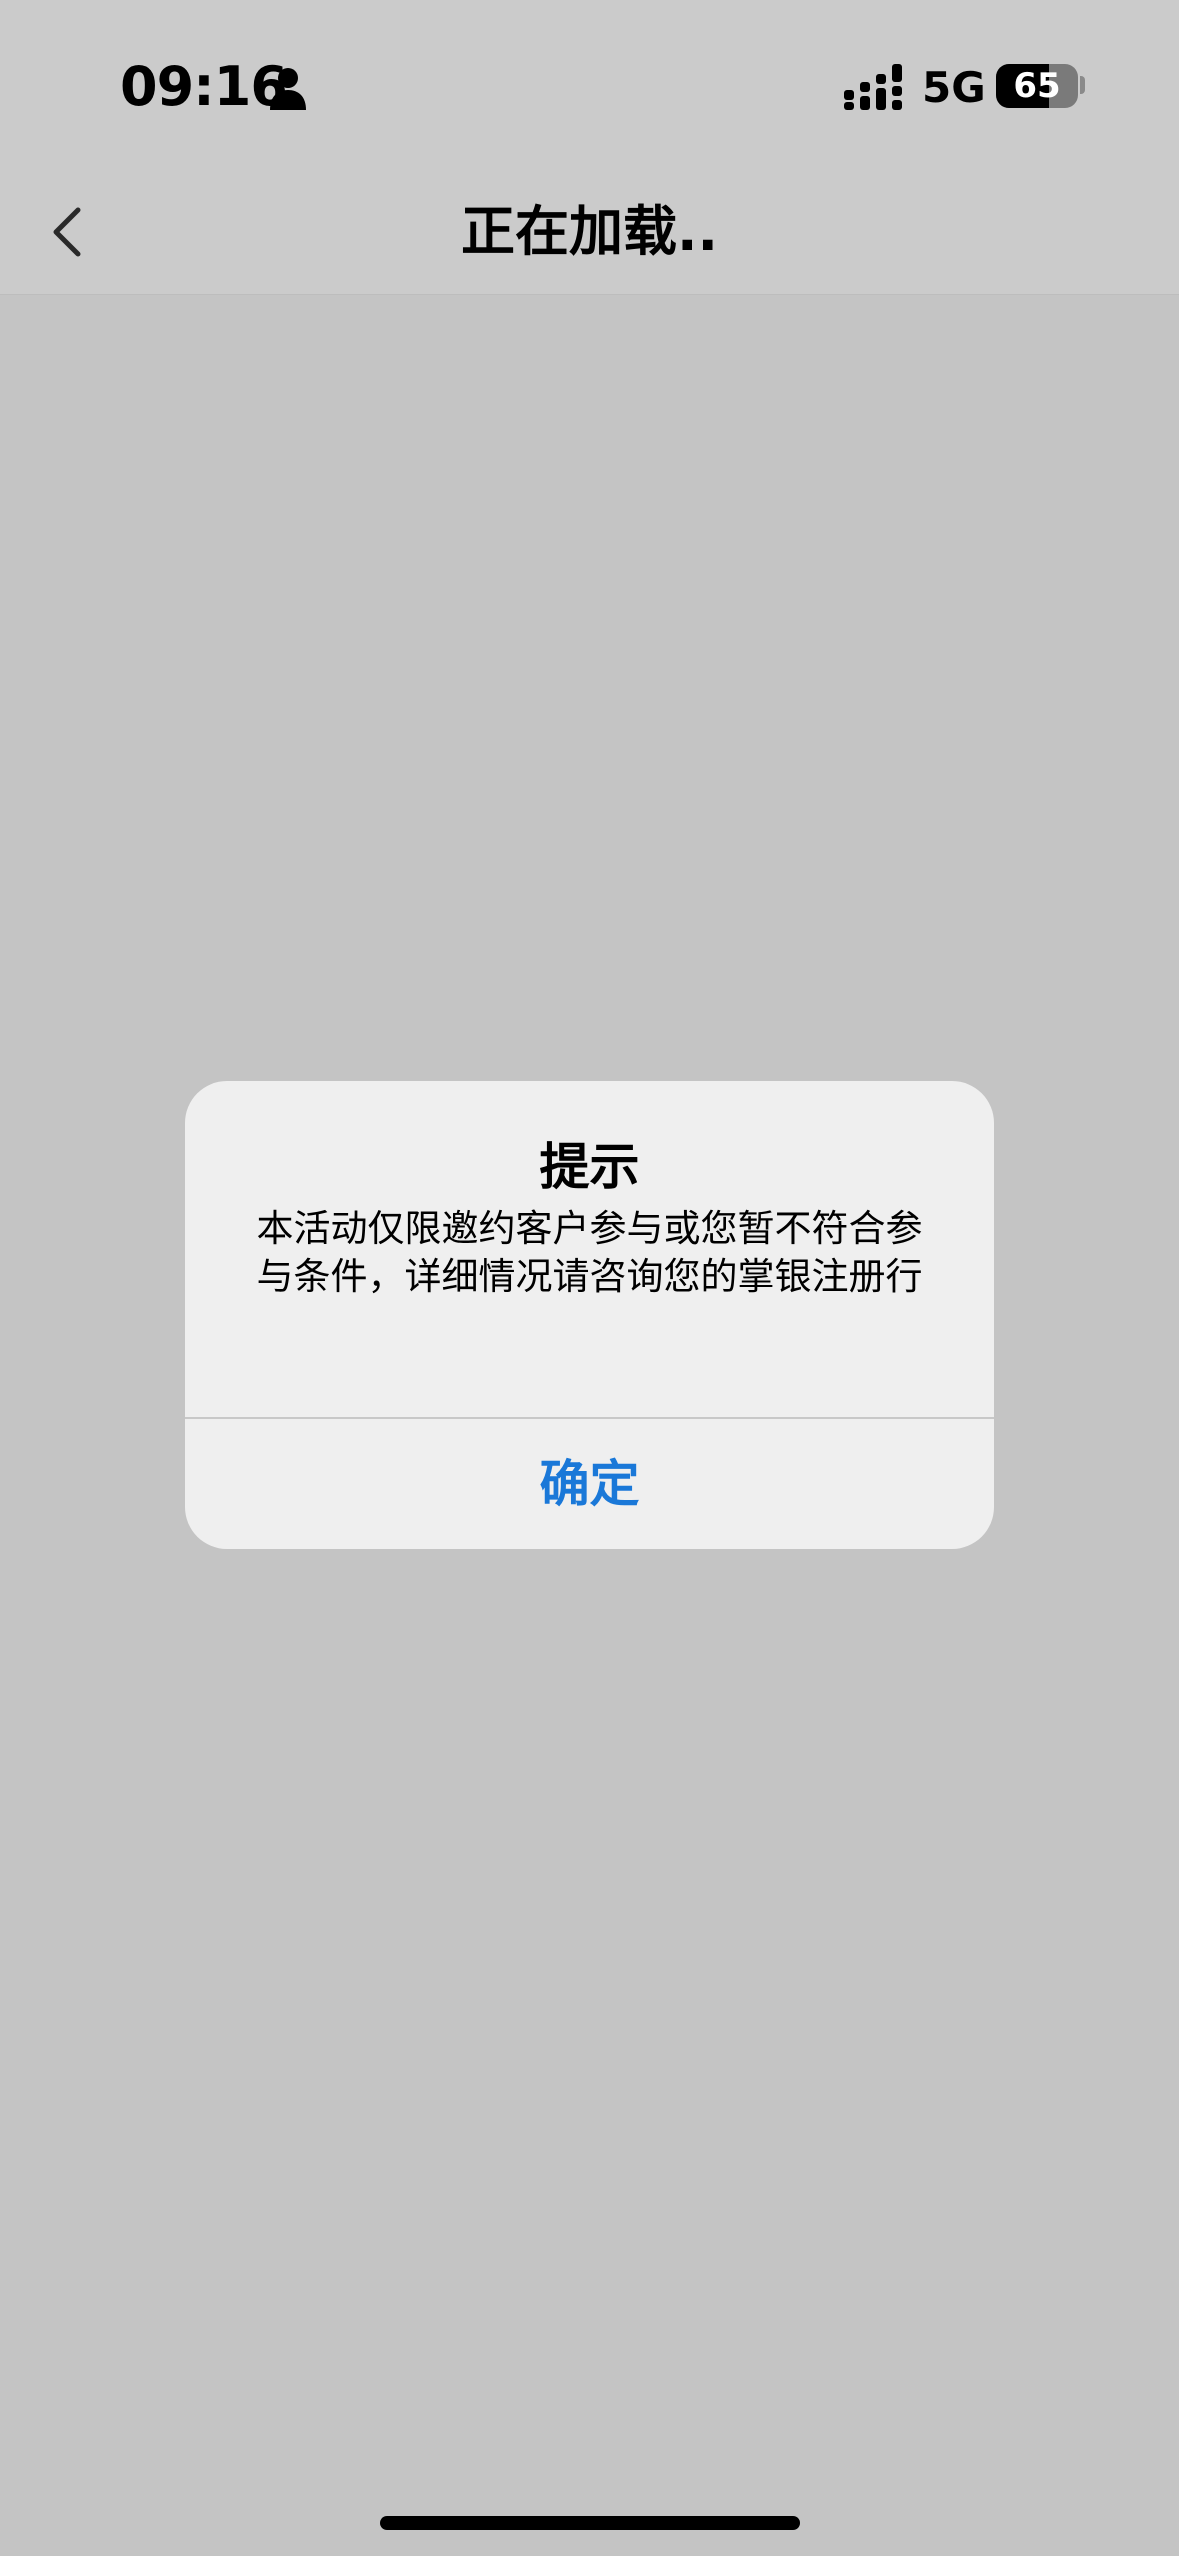  I want to click on battery-icon: 65, so click(1037, 86).